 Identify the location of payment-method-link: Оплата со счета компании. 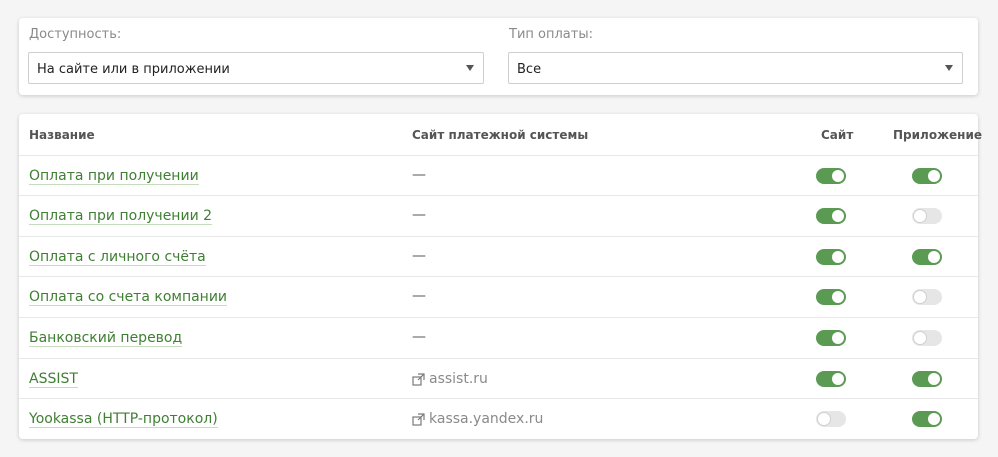
(128, 297).